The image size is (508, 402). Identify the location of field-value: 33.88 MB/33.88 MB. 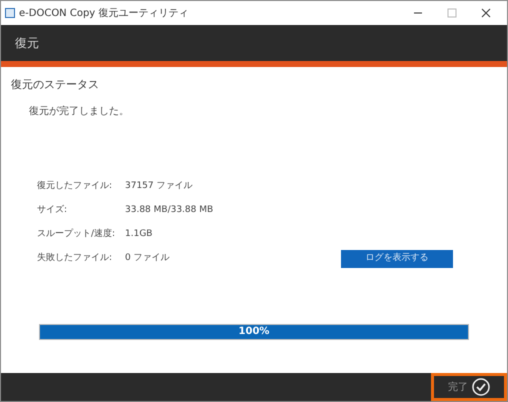
(169, 211).